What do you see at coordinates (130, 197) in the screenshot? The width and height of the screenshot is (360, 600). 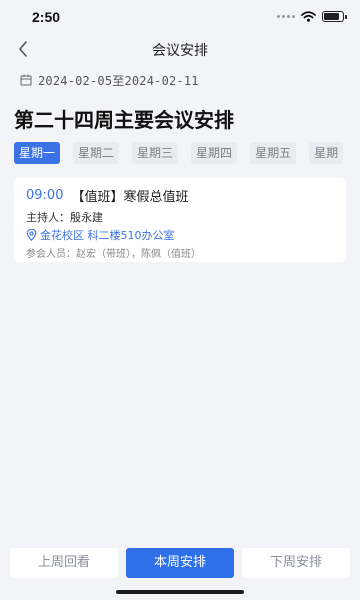 I see `meeting-title: 【值班】寒假总值班` at bounding box center [130, 197].